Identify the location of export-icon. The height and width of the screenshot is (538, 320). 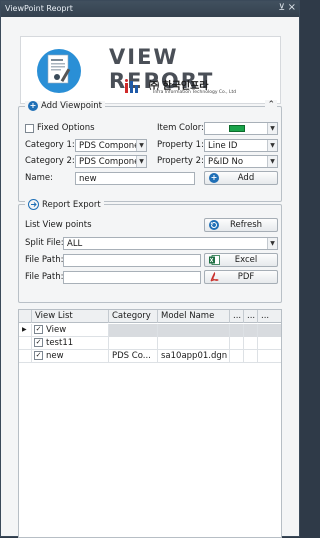
(33, 204).